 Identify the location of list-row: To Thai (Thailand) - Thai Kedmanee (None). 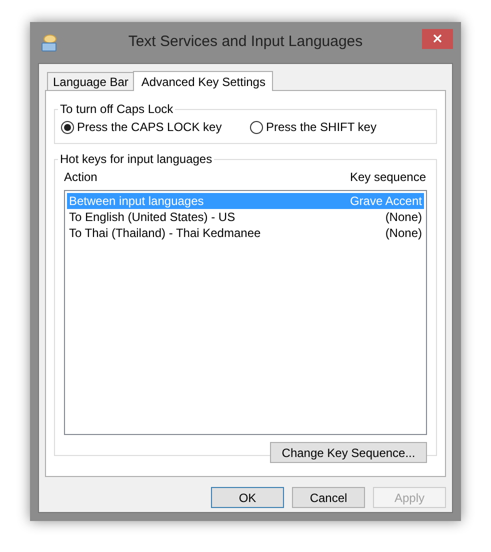
(245, 233).